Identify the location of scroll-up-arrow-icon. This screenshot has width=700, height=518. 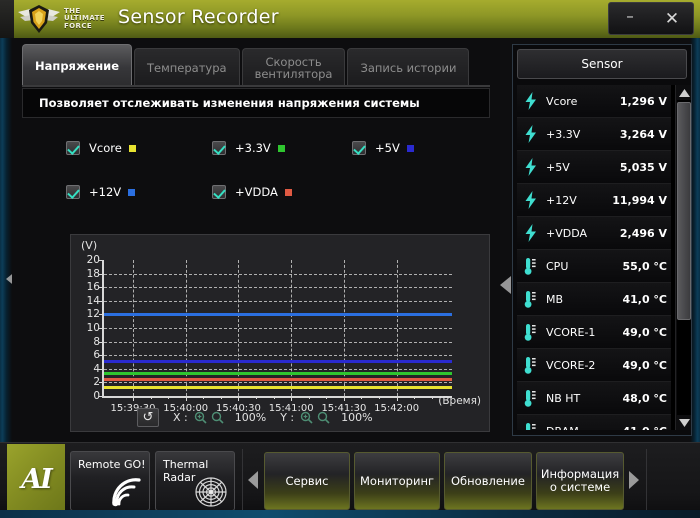
(684, 92).